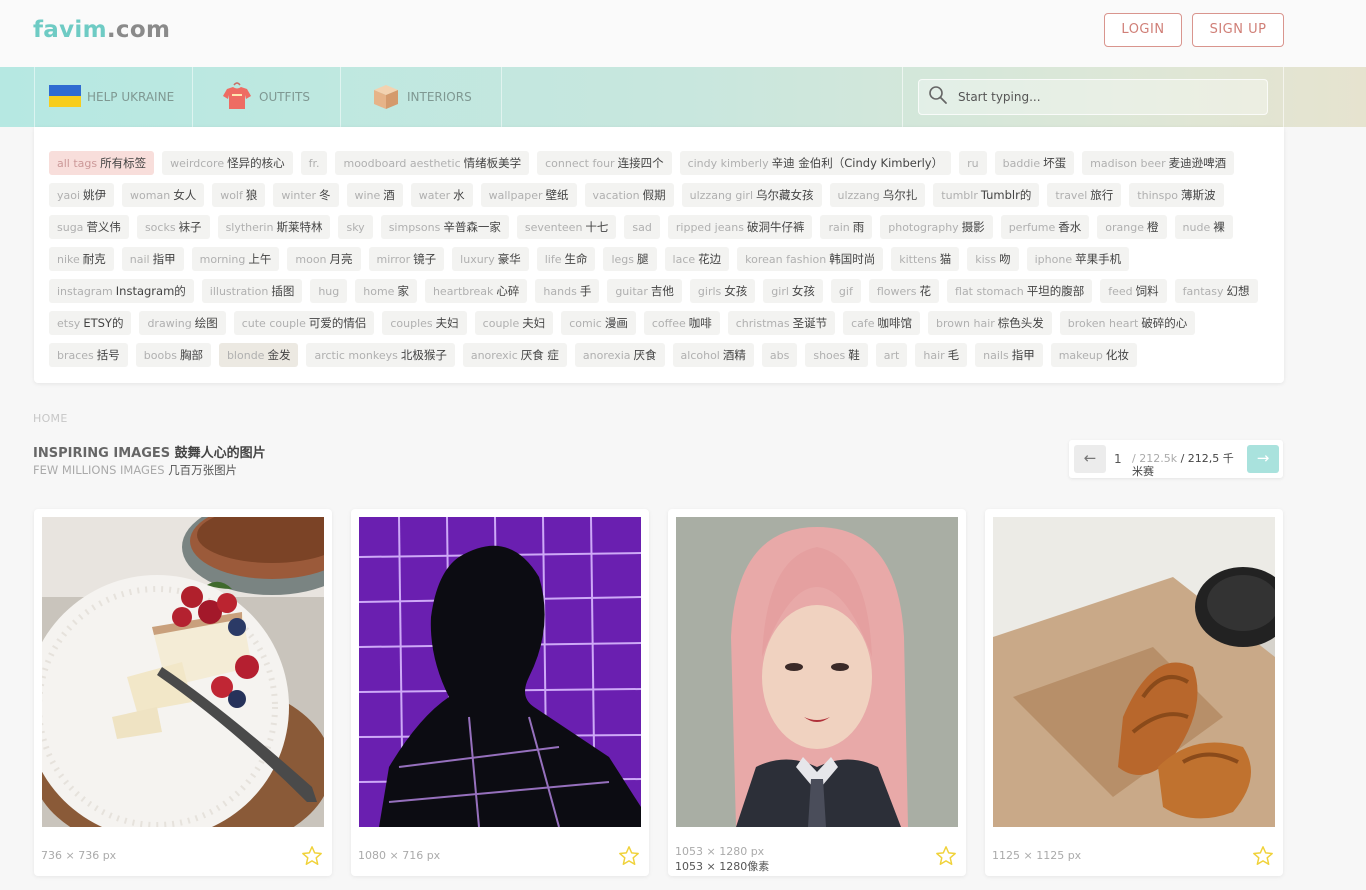 Image resolution: width=1366 pixels, height=890 pixels. Describe the element at coordinates (941, 355) in the screenshot. I see `tag-chip: hair 毛` at that location.